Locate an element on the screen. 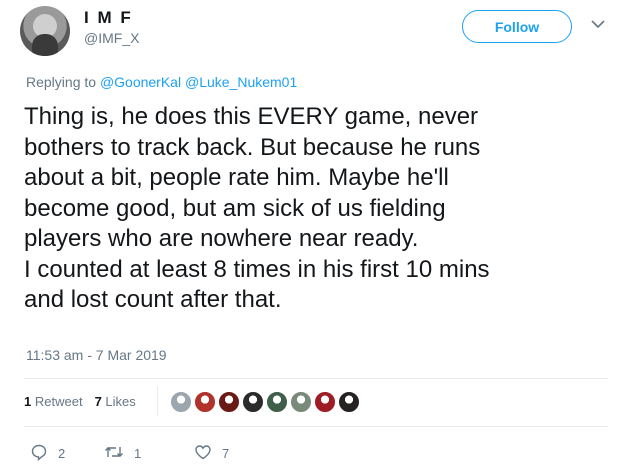 The width and height of the screenshot is (634, 476). reply-button: 2 is located at coordinates (66, 453).